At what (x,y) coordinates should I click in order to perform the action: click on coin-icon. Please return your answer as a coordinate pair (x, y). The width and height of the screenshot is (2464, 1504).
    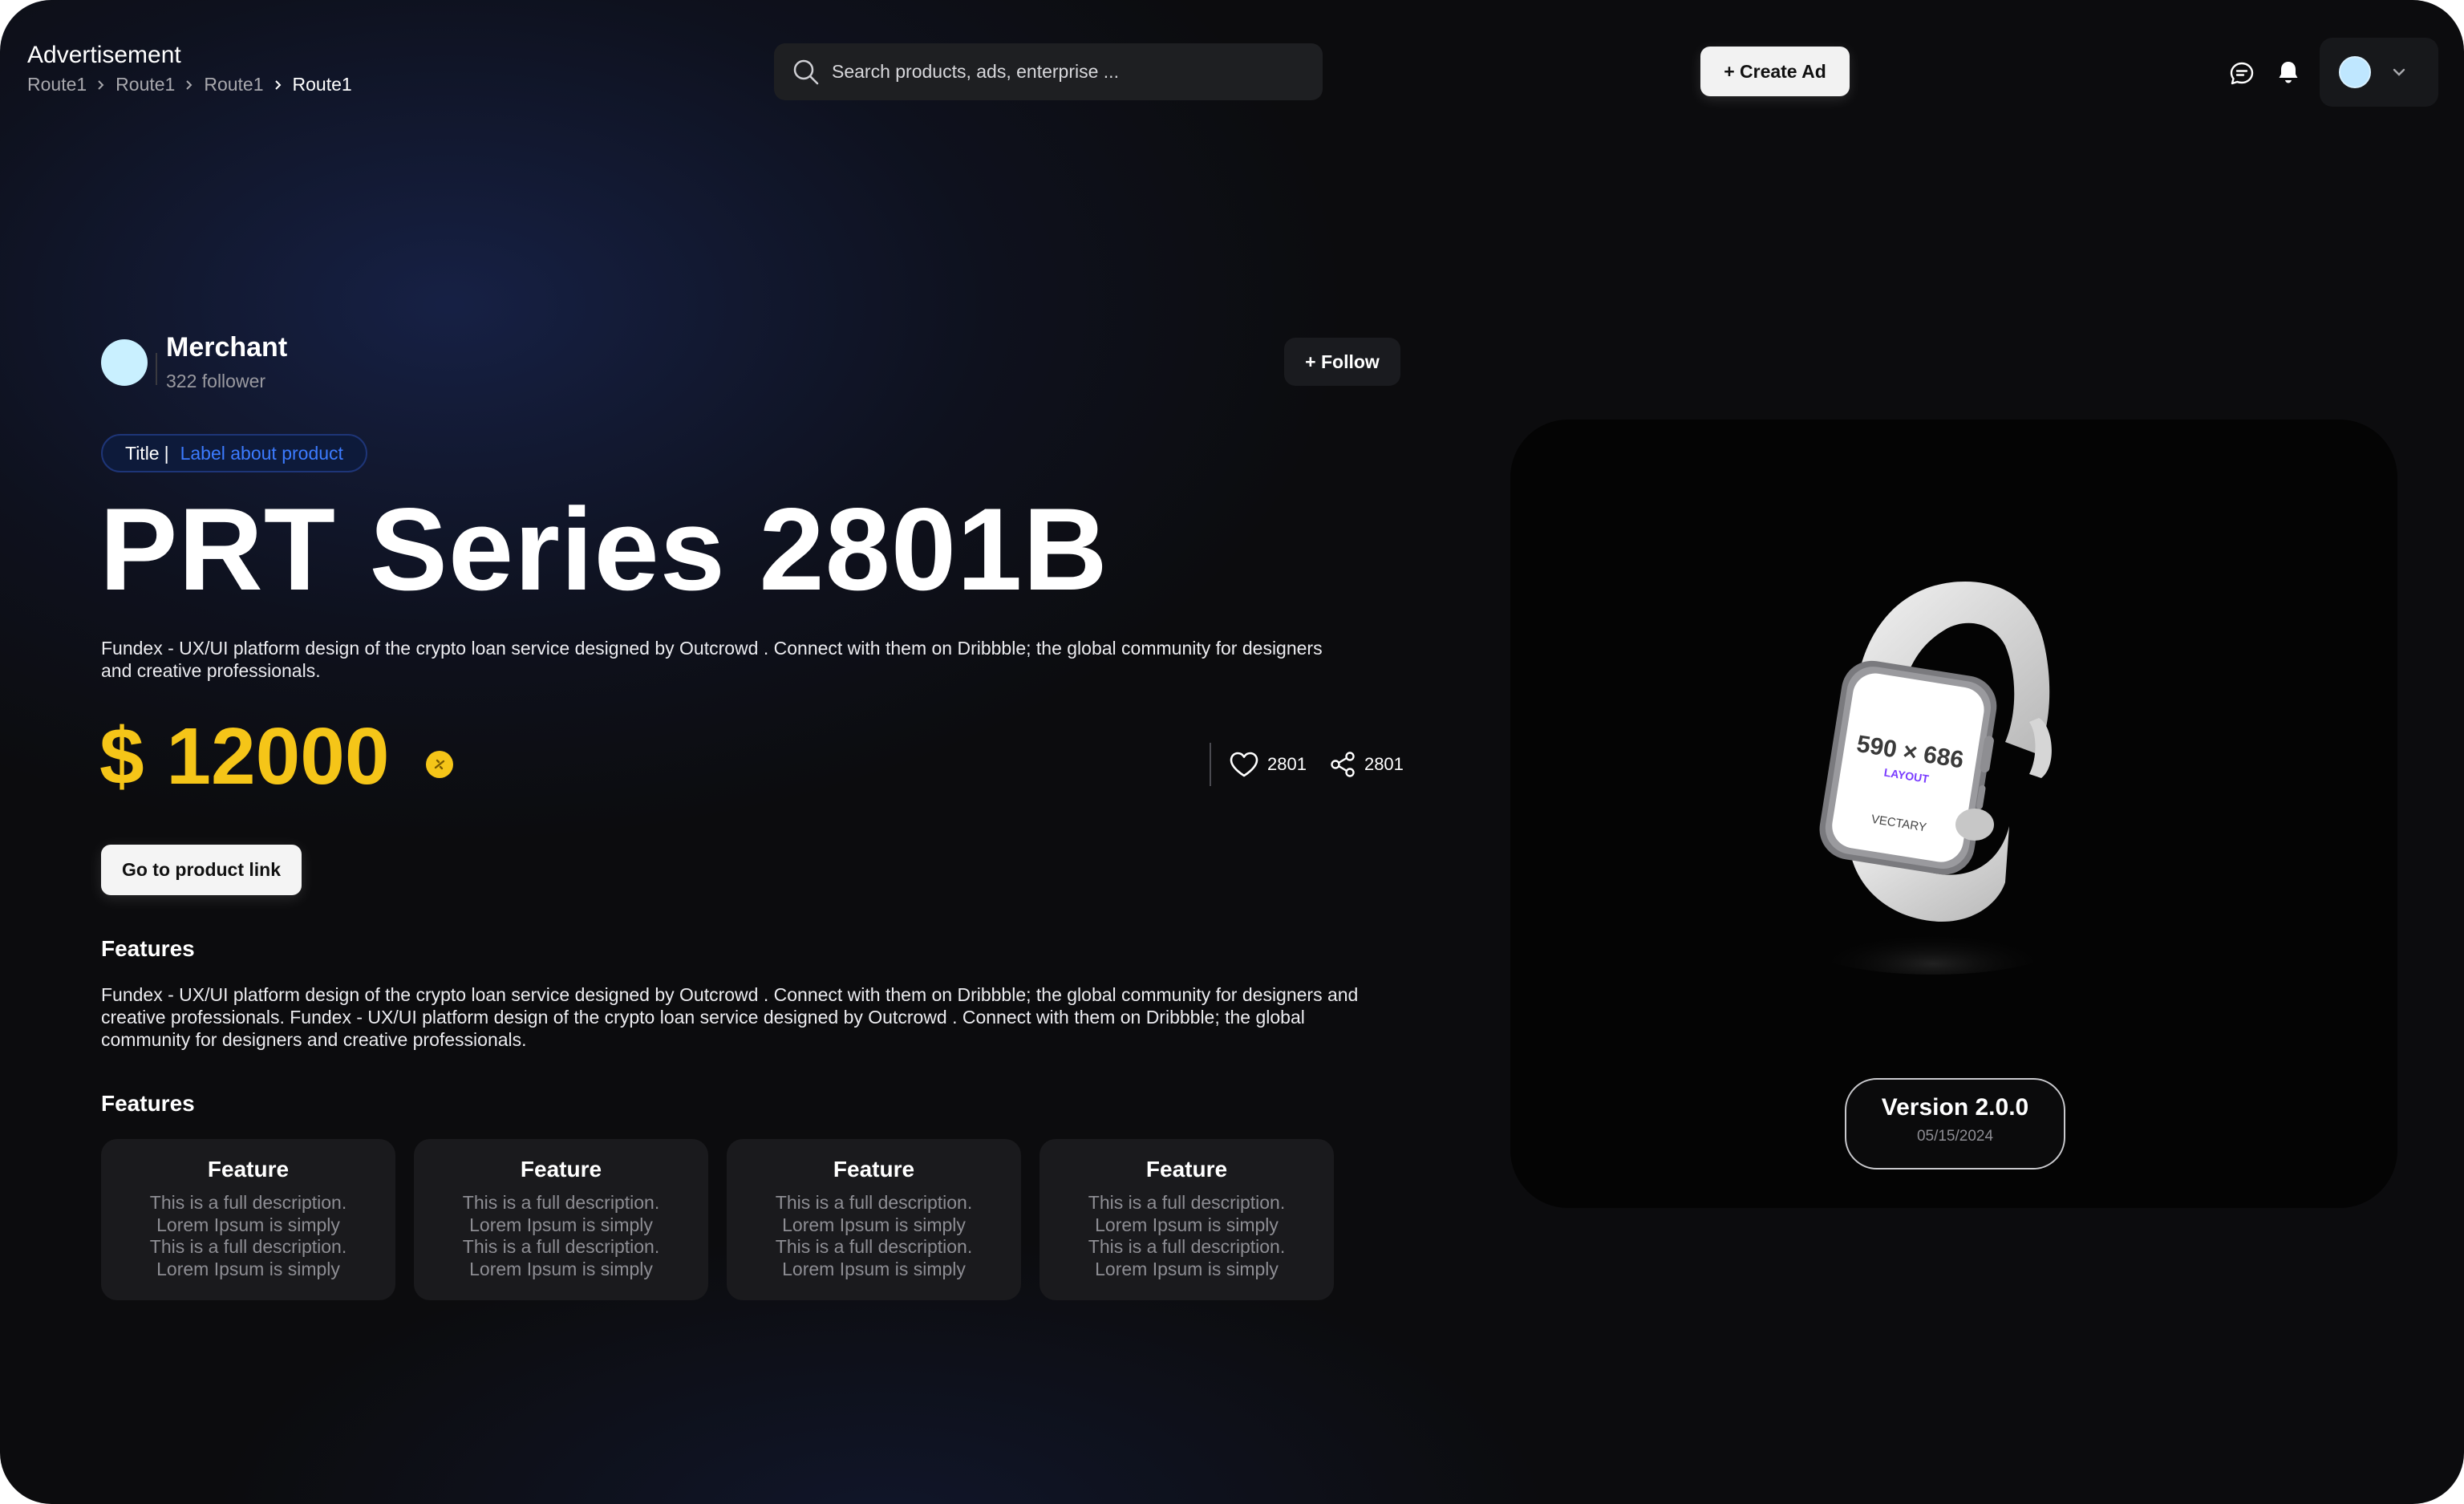
    Looking at the image, I should click on (439, 765).